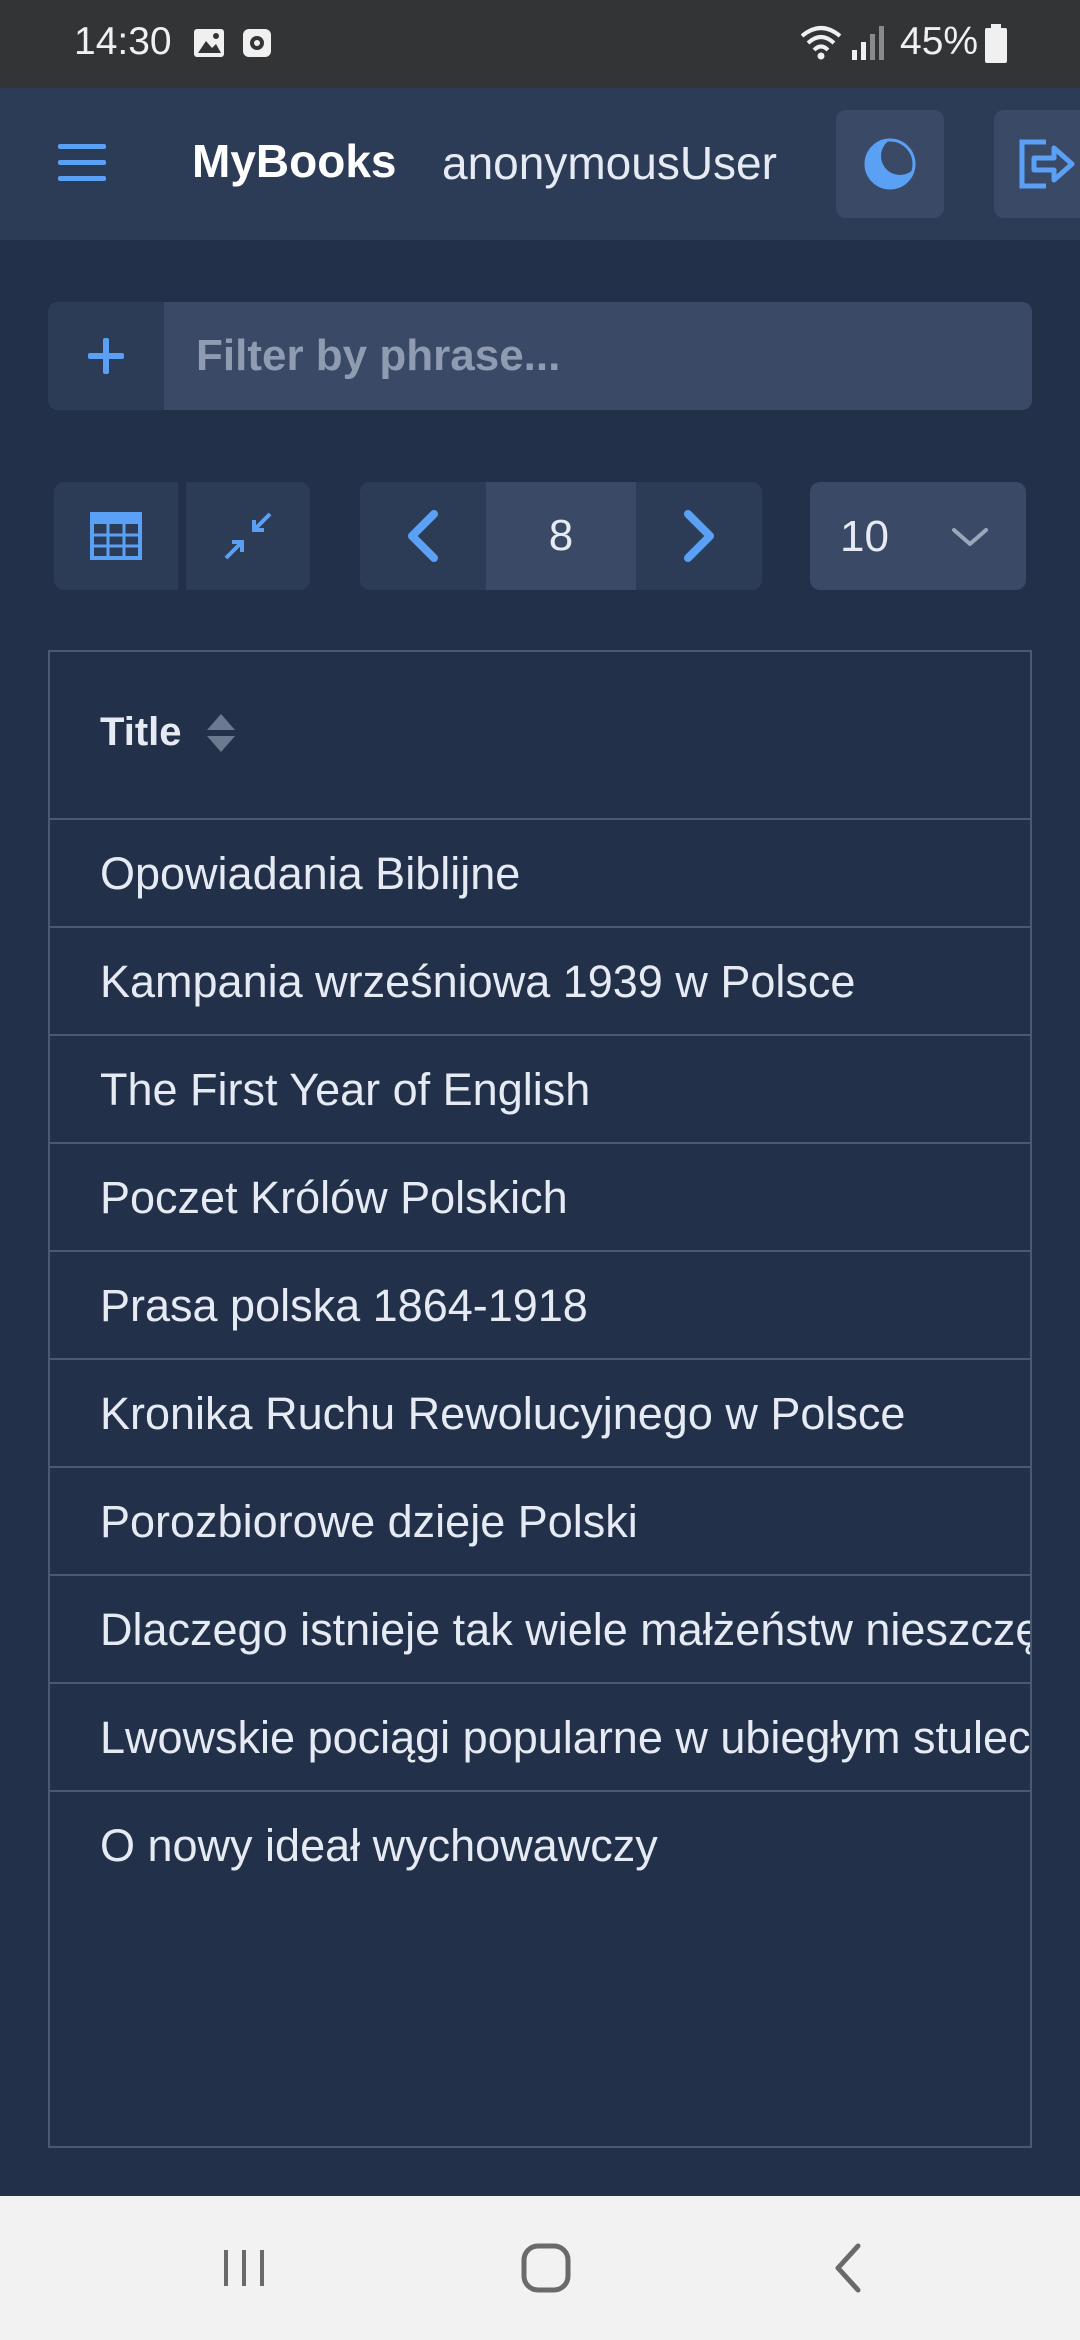 The image size is (1080, 2340). Describe the element at coordinates (209, 45) in the screenshot. I see `image-icon` at that location.